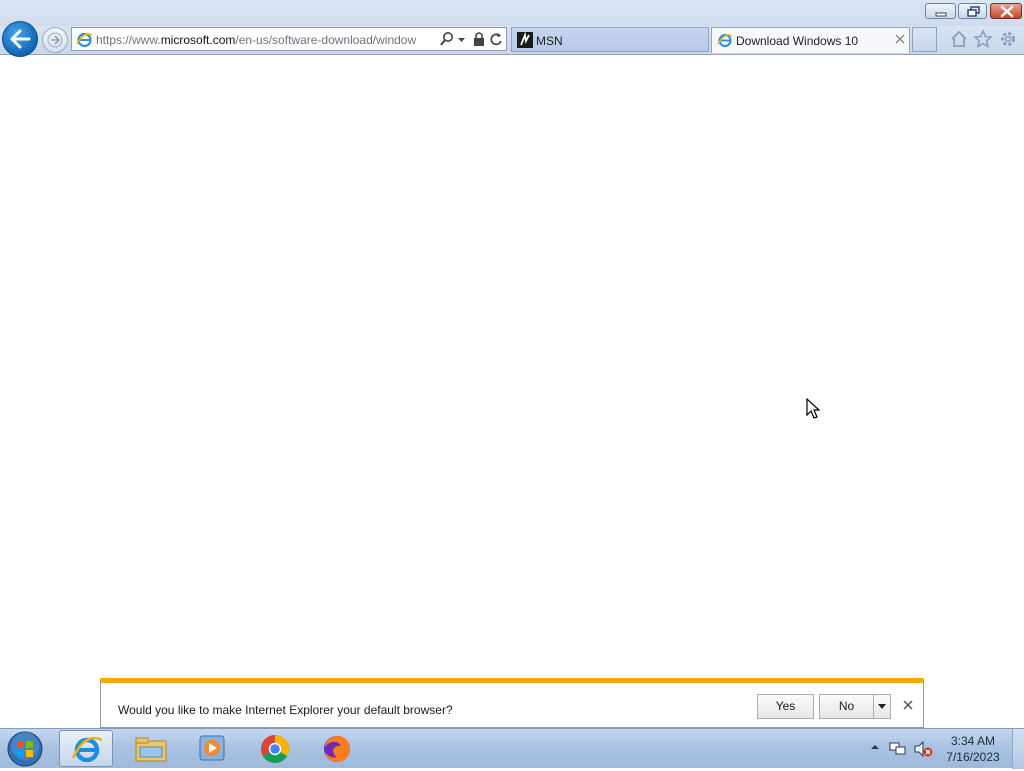 This screenshot has height=771, width=1024. What do you see at coordinates (973, 757) in the screenshot?
I see `clock-date: 7/16/2023` at bounding box center [973, 757].